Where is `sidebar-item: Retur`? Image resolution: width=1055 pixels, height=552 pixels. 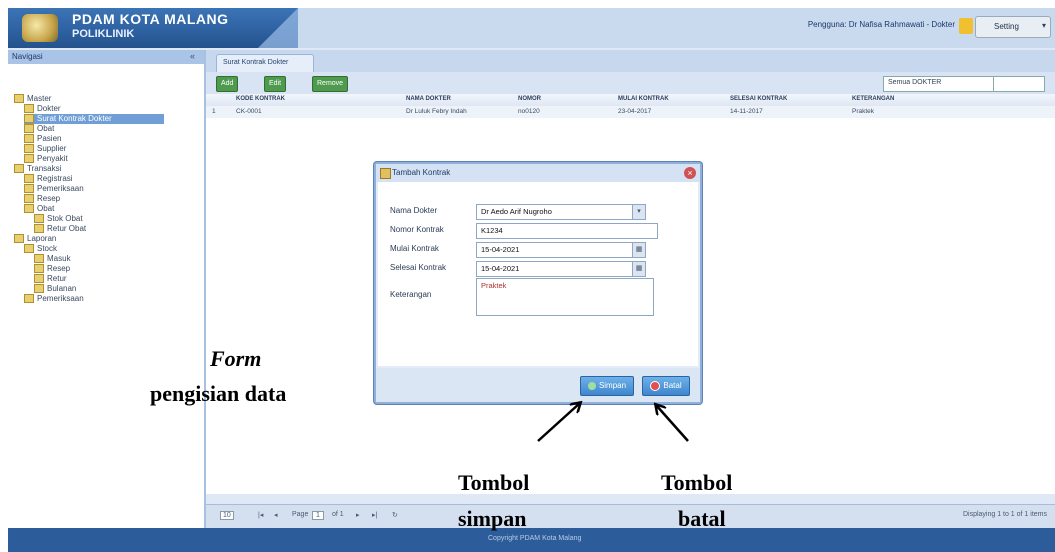 sidebar-item: Retur is located at coordinates (50, 279).